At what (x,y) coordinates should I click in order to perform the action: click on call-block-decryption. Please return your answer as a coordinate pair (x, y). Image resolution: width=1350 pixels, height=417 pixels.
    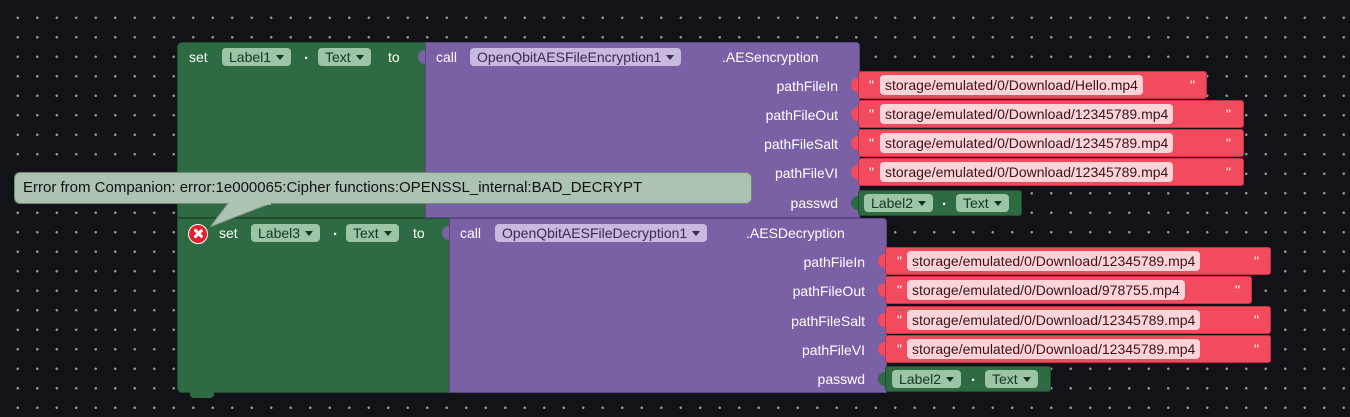
    Looking at the image, I should click on (668, 305).